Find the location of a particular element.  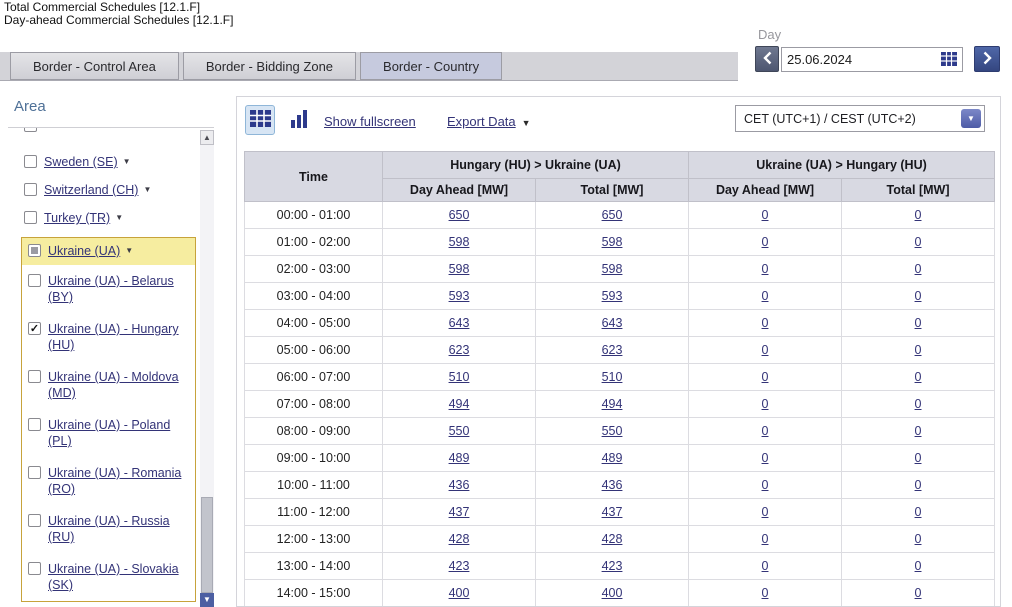

area-list-item: Ukraine (UA) - Russia (RU) is located at coordinates (108, 529).